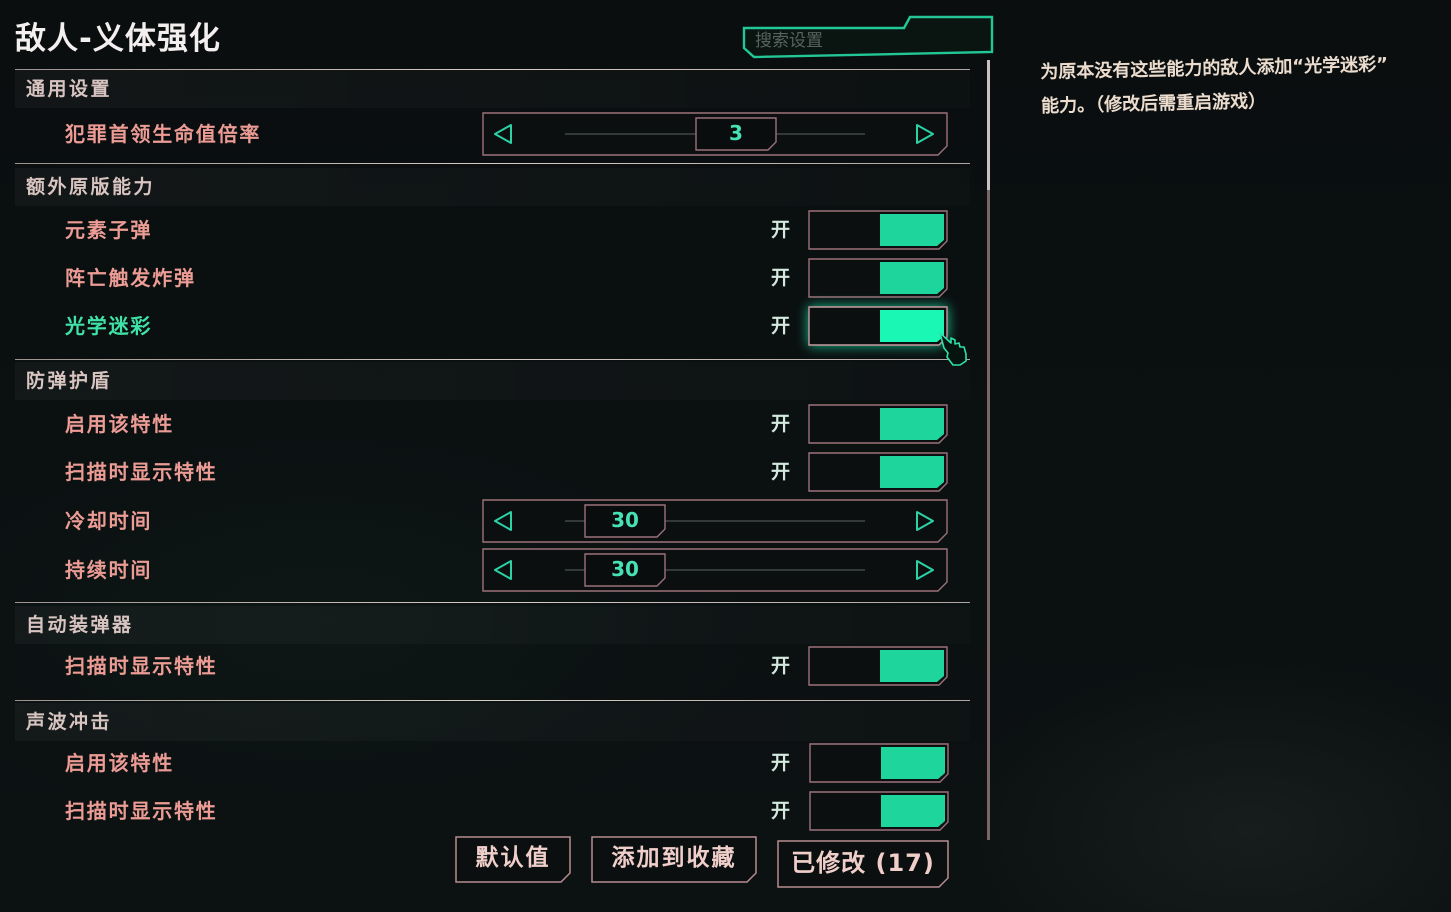  Describe the element at coordinates (492, 811) in the screenshot. I see `setting-row-sonic-shock-scan-display: 扫描时显示特性 开` at that location.